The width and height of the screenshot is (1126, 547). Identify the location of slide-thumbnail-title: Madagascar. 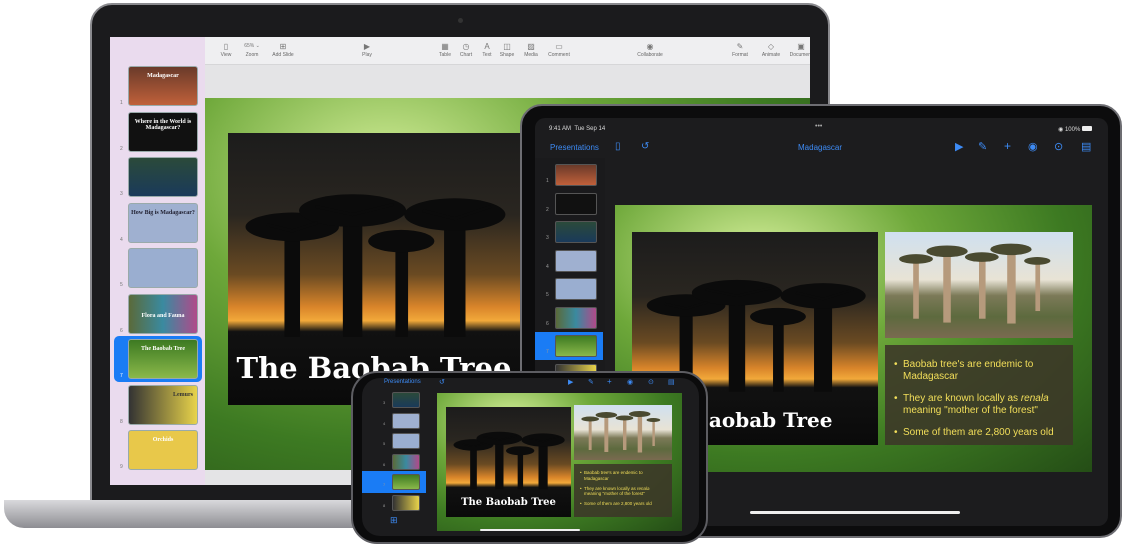
(163, 76).